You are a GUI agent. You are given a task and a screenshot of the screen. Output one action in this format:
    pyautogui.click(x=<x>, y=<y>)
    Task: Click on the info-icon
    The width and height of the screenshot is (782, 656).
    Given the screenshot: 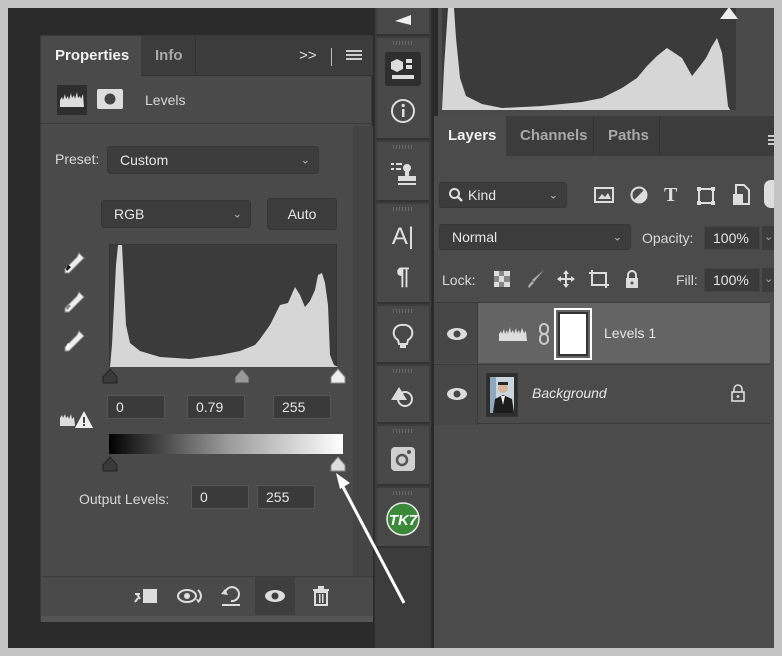 What is the action you would take?
    pyautogui.click(x=403, y=111)
    